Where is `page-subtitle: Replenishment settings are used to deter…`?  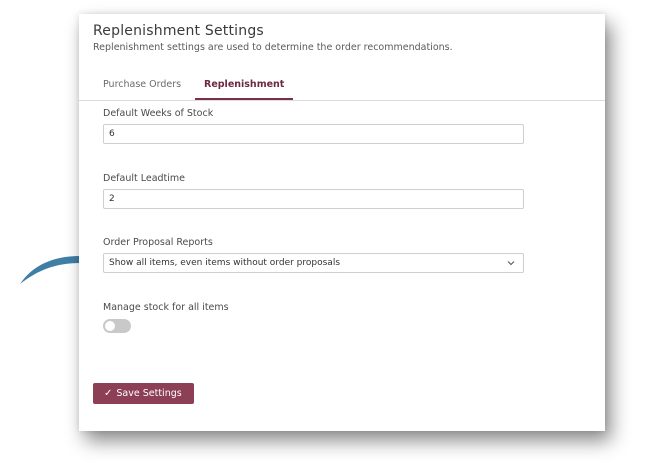
page-subtitle: Replenishment settings are used to deter… is located at coordinates (273, 47).